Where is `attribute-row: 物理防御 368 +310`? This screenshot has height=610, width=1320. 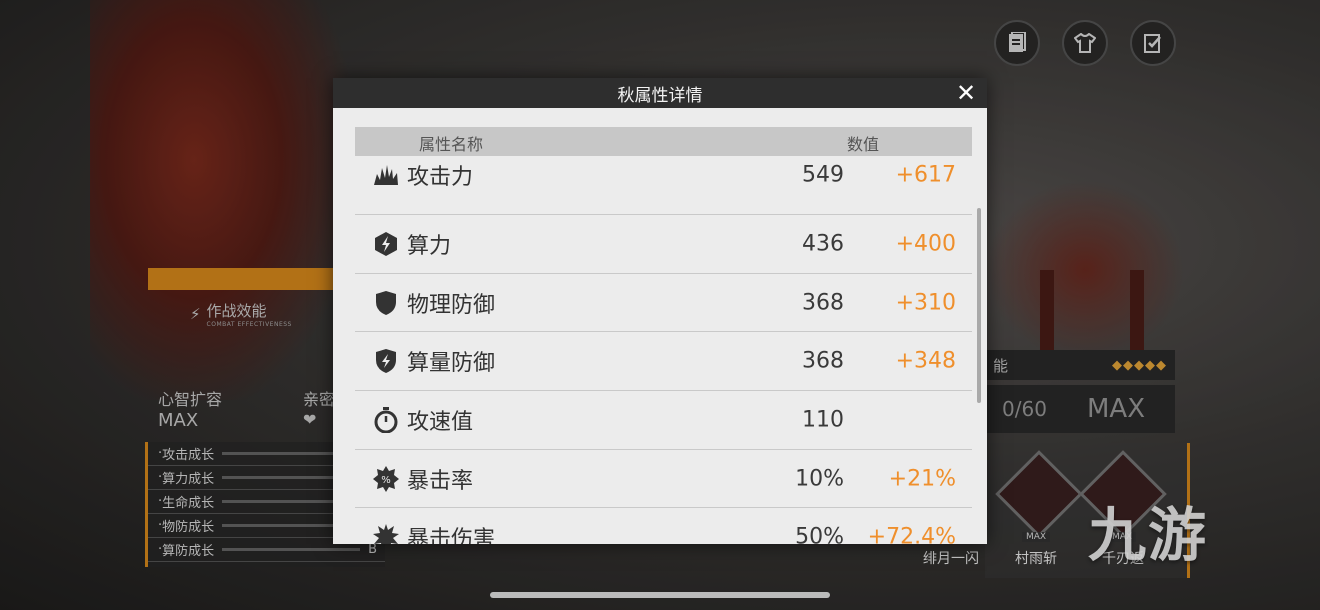 attribute-row: 物理防御 368 +310 is located at coordinates (663, 303).